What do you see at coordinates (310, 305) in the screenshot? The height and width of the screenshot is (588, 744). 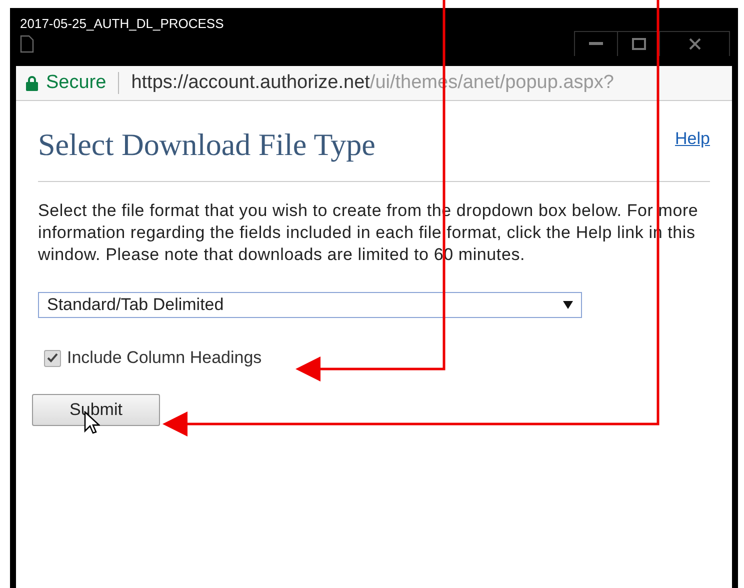 I see `file-type-dropdown: Standard/Tab Delimited` at bounding box center [310, 305].